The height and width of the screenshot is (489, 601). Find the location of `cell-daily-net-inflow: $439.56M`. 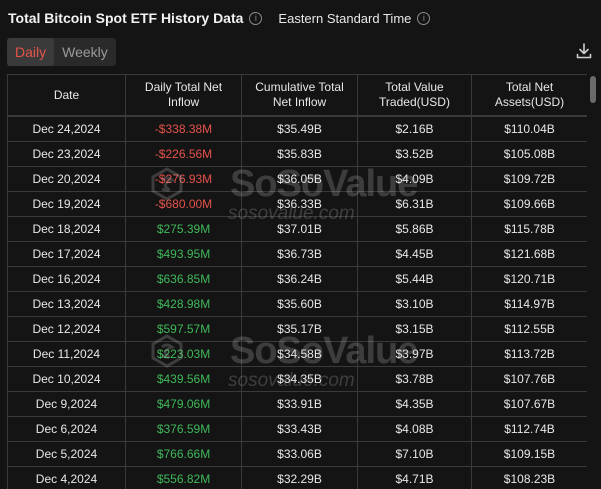

cell-daily-net-inflow: $439.56M is located at coordinates (183, 379).